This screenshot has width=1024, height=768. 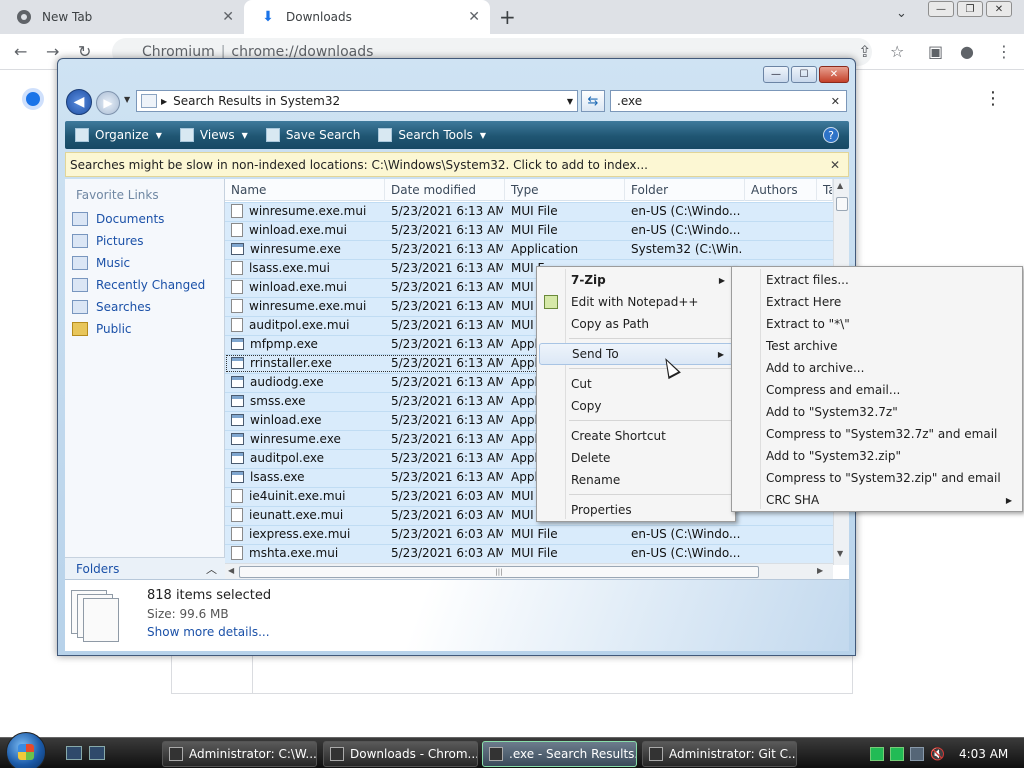 What do you see at coordinates (636, 510) in the screenshot?
I see `menu-item-properties: Properties` at bounding box center [636, 510].